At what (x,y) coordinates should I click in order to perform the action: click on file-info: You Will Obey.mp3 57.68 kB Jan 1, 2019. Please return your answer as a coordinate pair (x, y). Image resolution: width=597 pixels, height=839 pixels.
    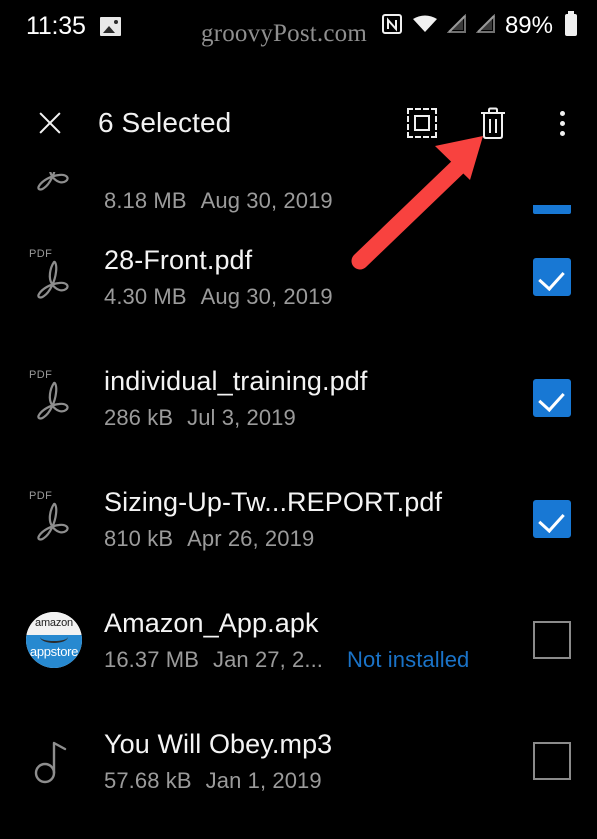
    Looking at the image, I should click on (310, 760).